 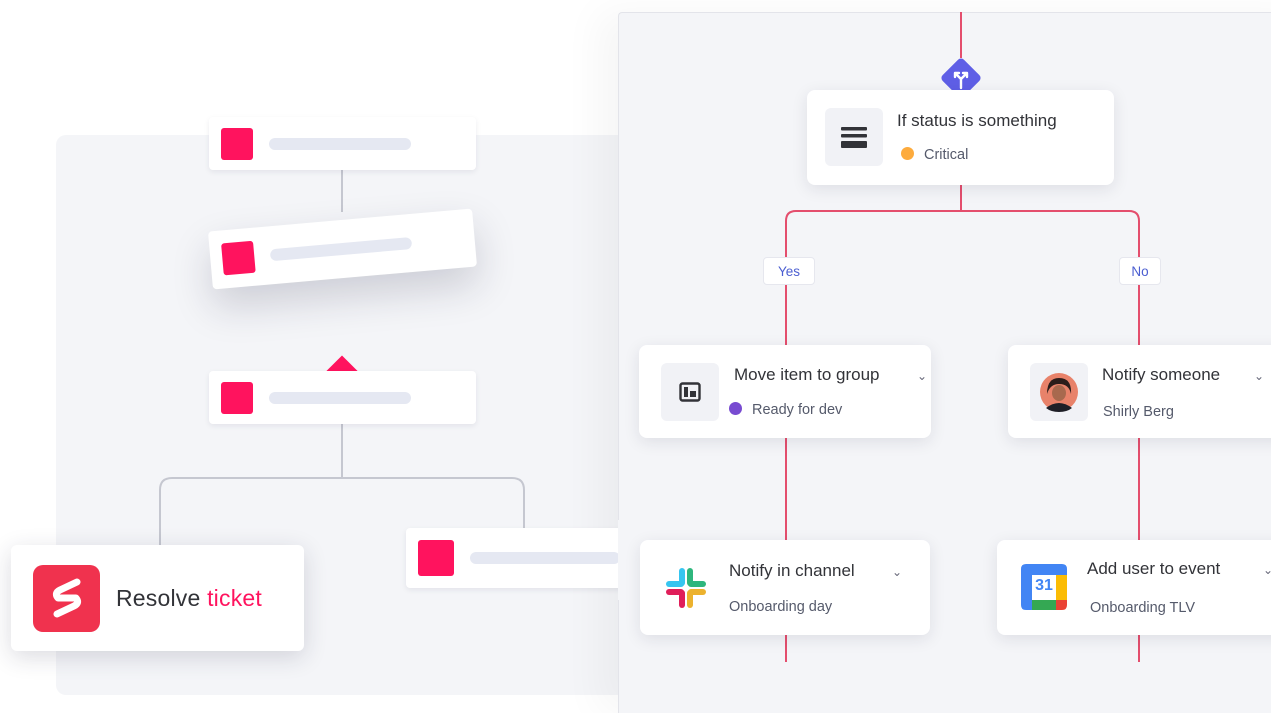 I want to click on action-subtitle: Ready for dev, so click(x=785, y=410).